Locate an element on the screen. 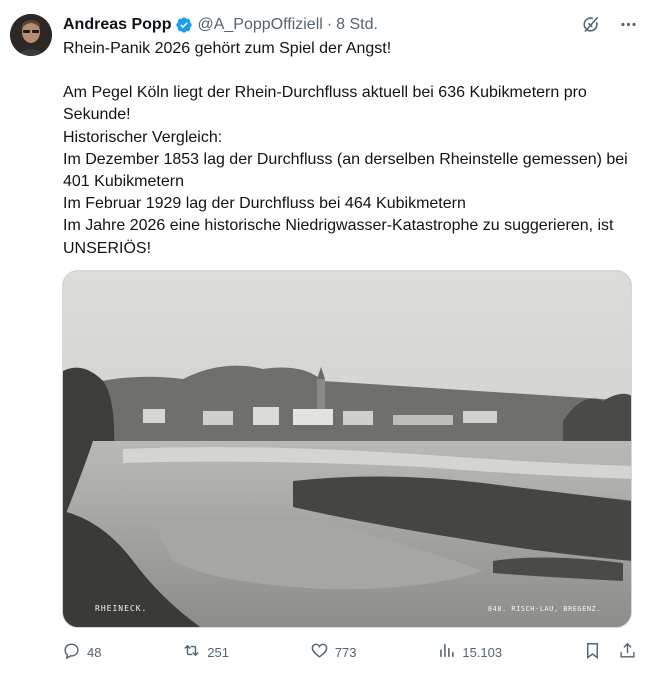  more-icon is located at coordinates (628, 24).